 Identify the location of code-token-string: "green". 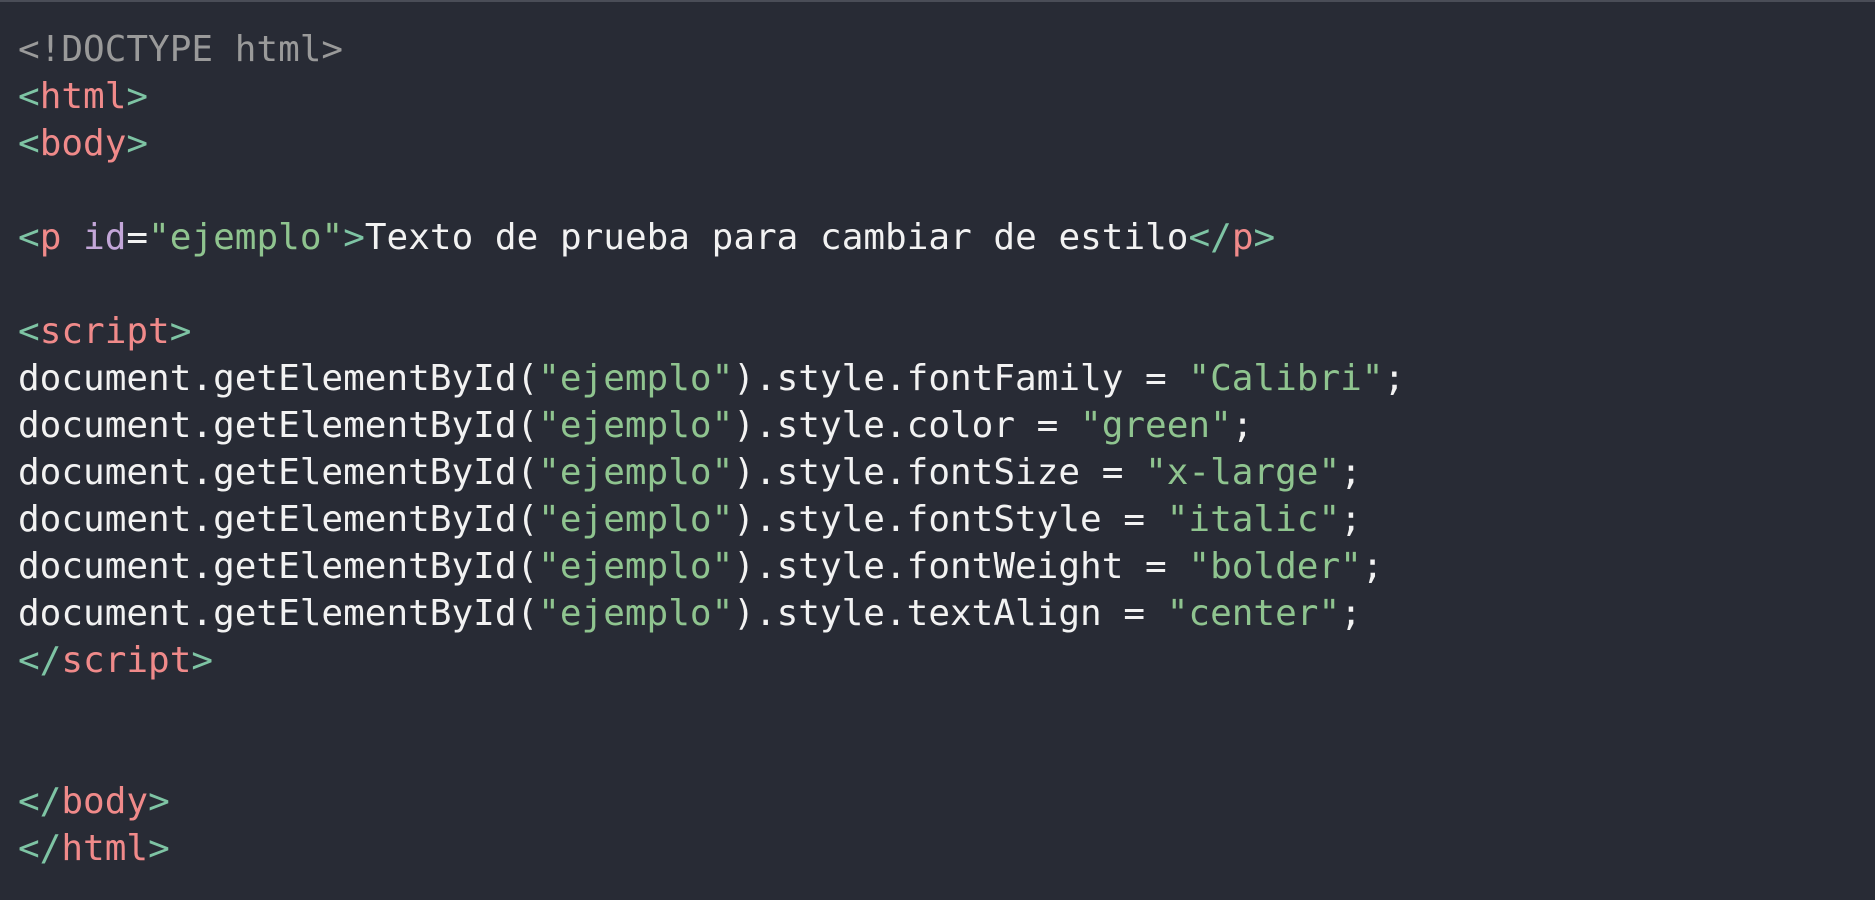
(1156, 425).